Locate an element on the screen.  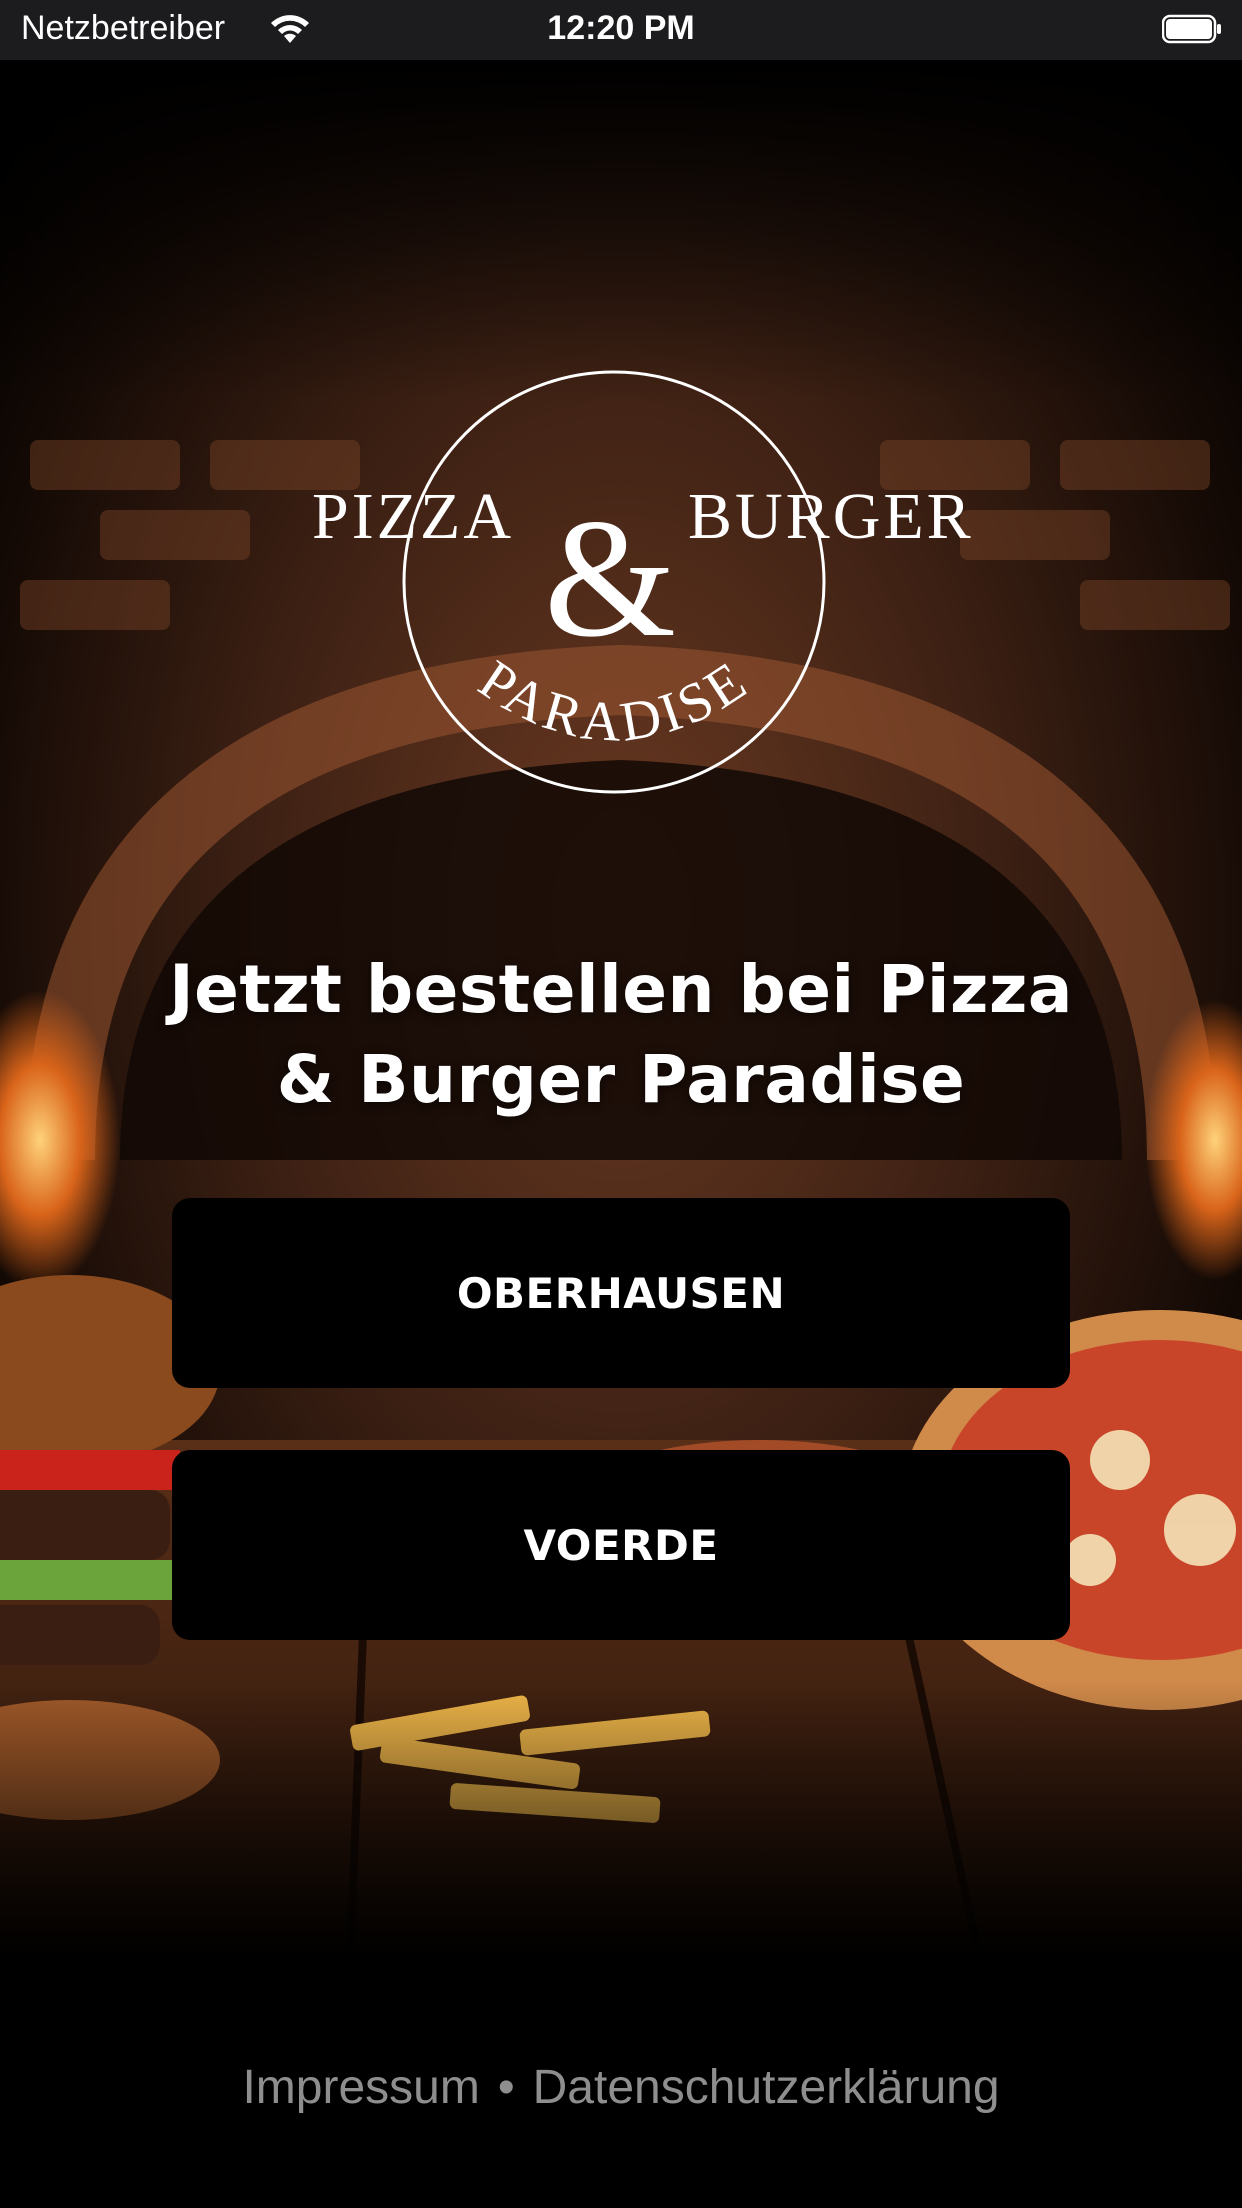
battery-icon is located at coordinates (1191, 29).